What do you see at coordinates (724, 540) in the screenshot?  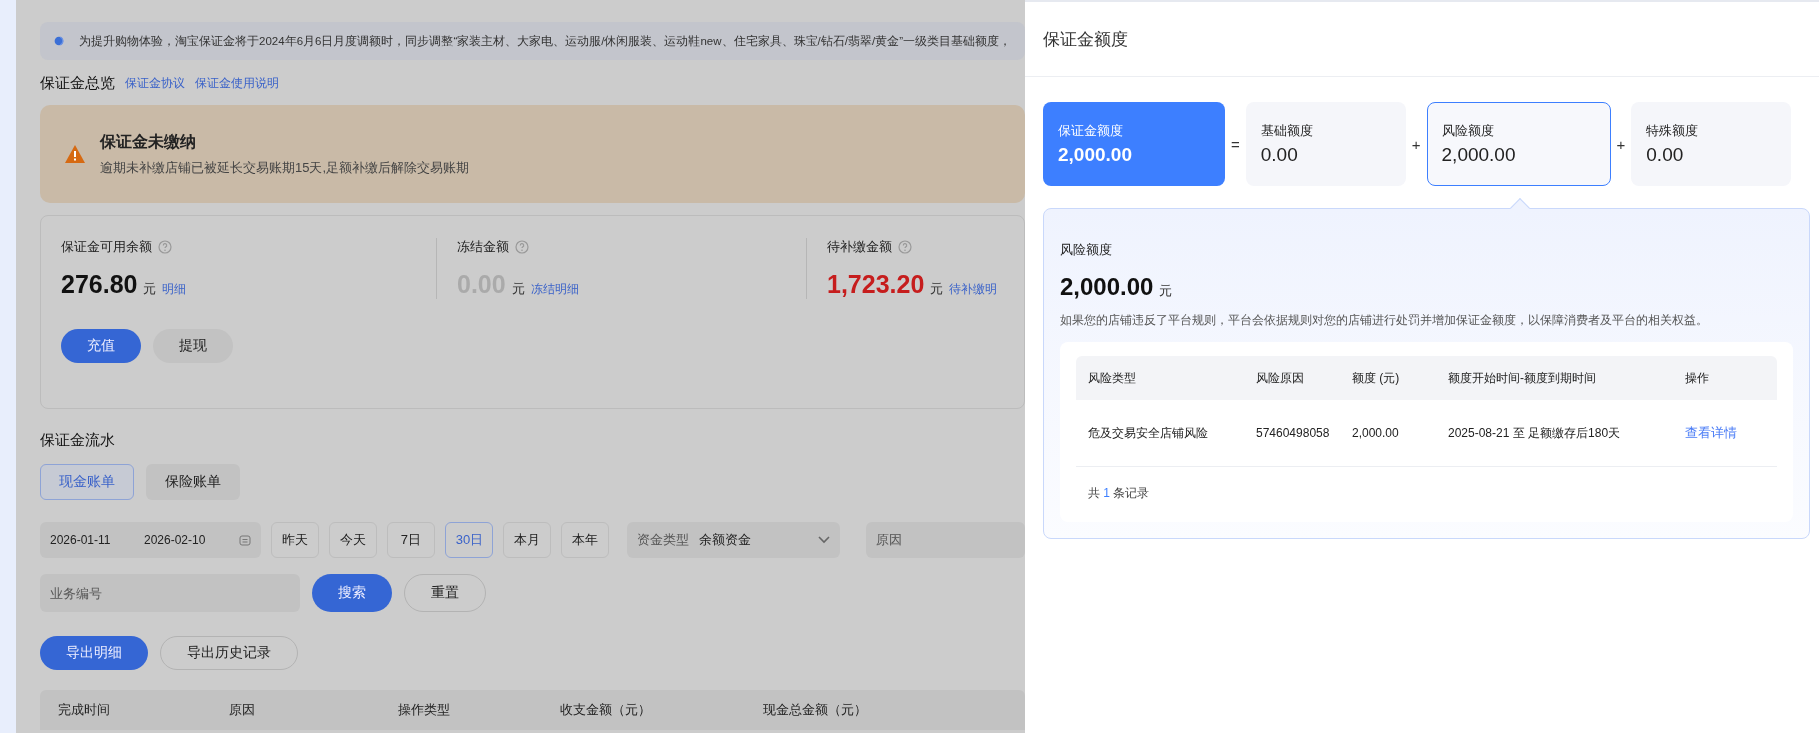 I see `select-value: 余额资金` at bounding box center [724, 540].